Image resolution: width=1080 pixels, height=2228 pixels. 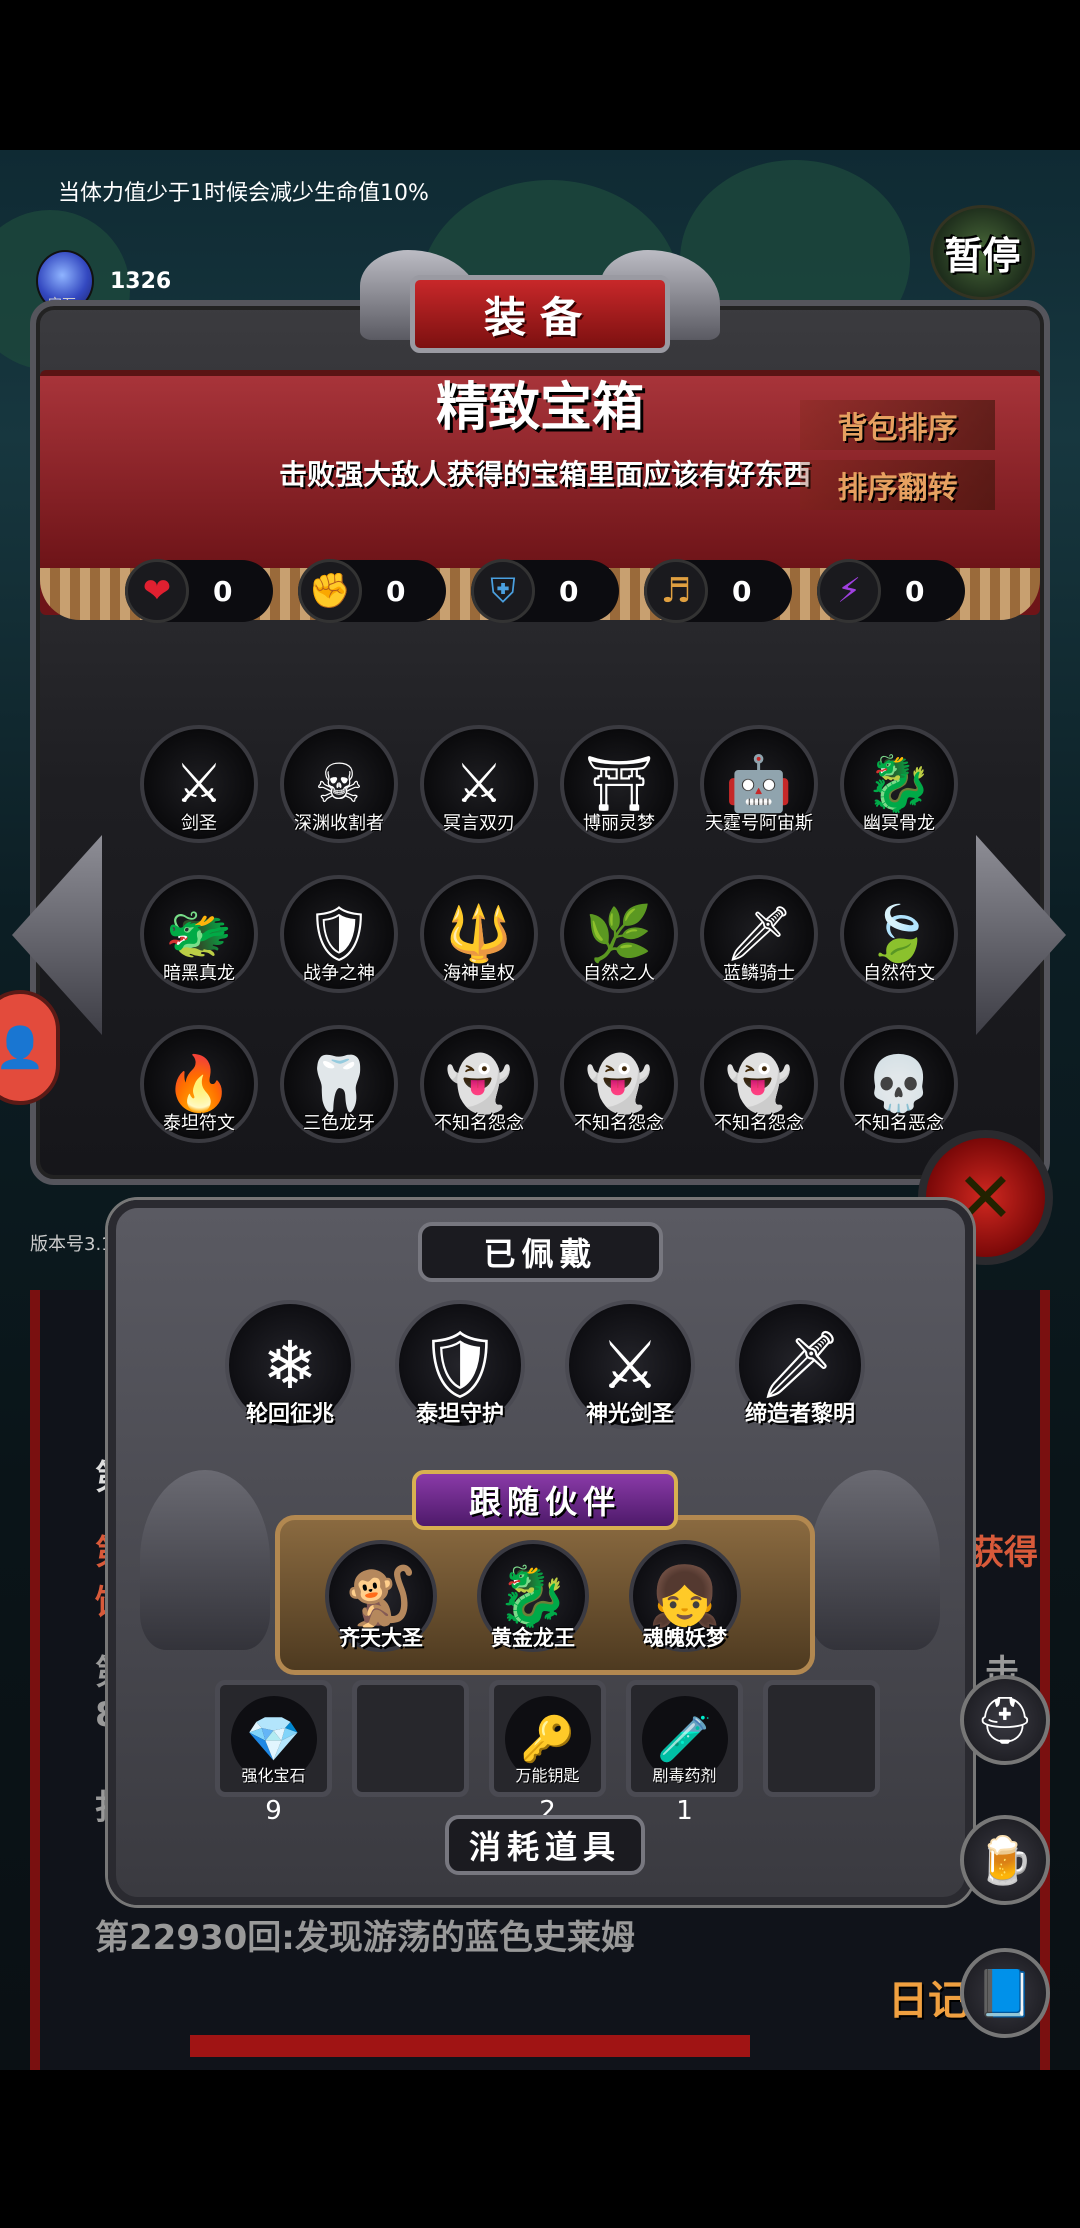 I want to click on collection-item: ☠ 深渊收割者, so click(x=339, y=784).